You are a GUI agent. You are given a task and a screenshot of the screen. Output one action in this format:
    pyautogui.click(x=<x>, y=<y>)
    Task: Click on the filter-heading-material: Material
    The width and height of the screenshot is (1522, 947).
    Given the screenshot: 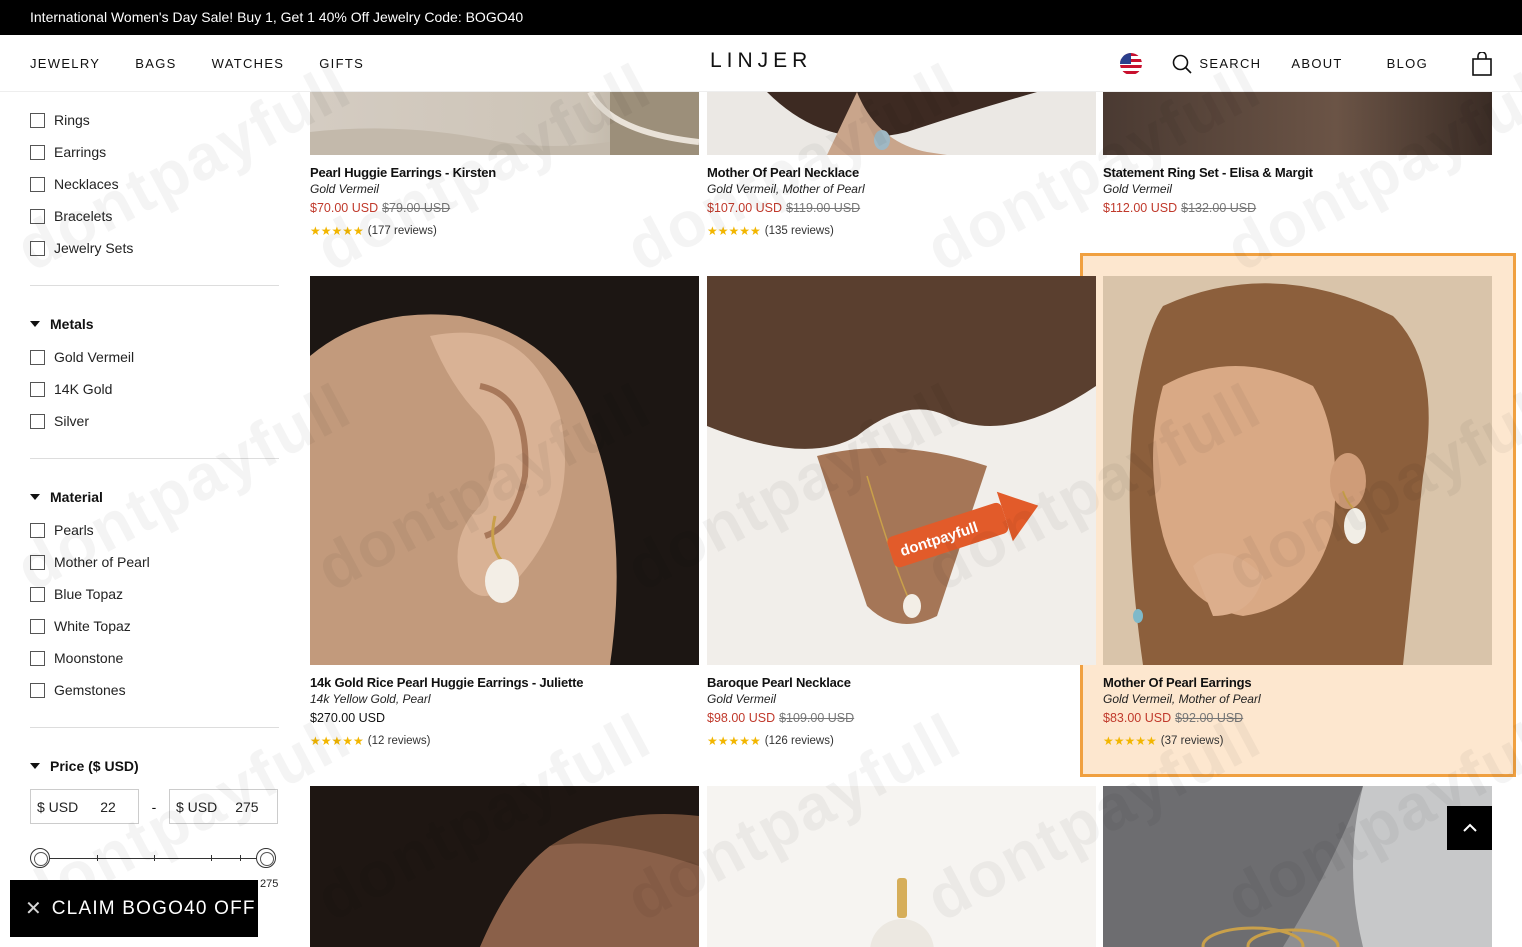 What is the action you would take?
    pyautogui.click(x=66, y=497)
    